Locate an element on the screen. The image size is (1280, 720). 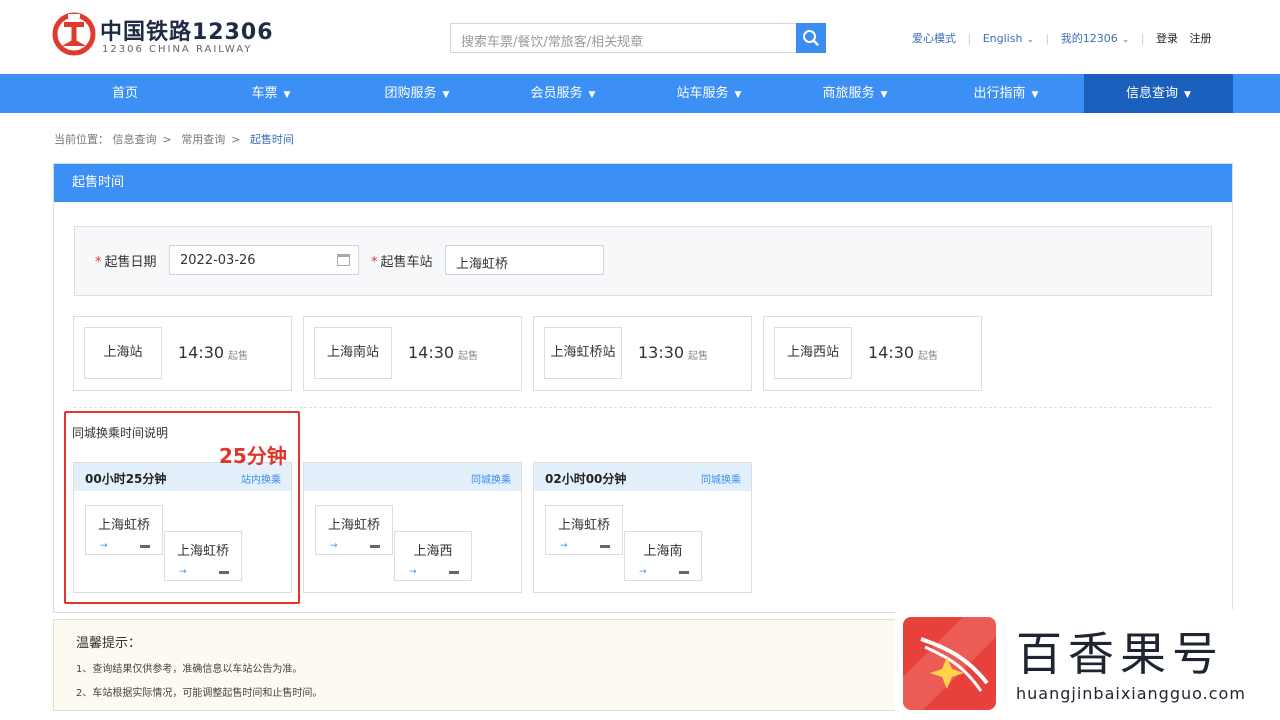
station-name: 上海西站 is located at coordinates (813, 353).